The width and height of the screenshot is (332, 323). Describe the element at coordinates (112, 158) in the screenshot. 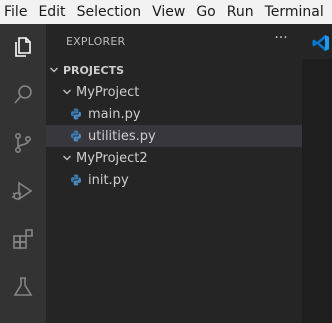

I see `folder-label: MyProject2` at that location.